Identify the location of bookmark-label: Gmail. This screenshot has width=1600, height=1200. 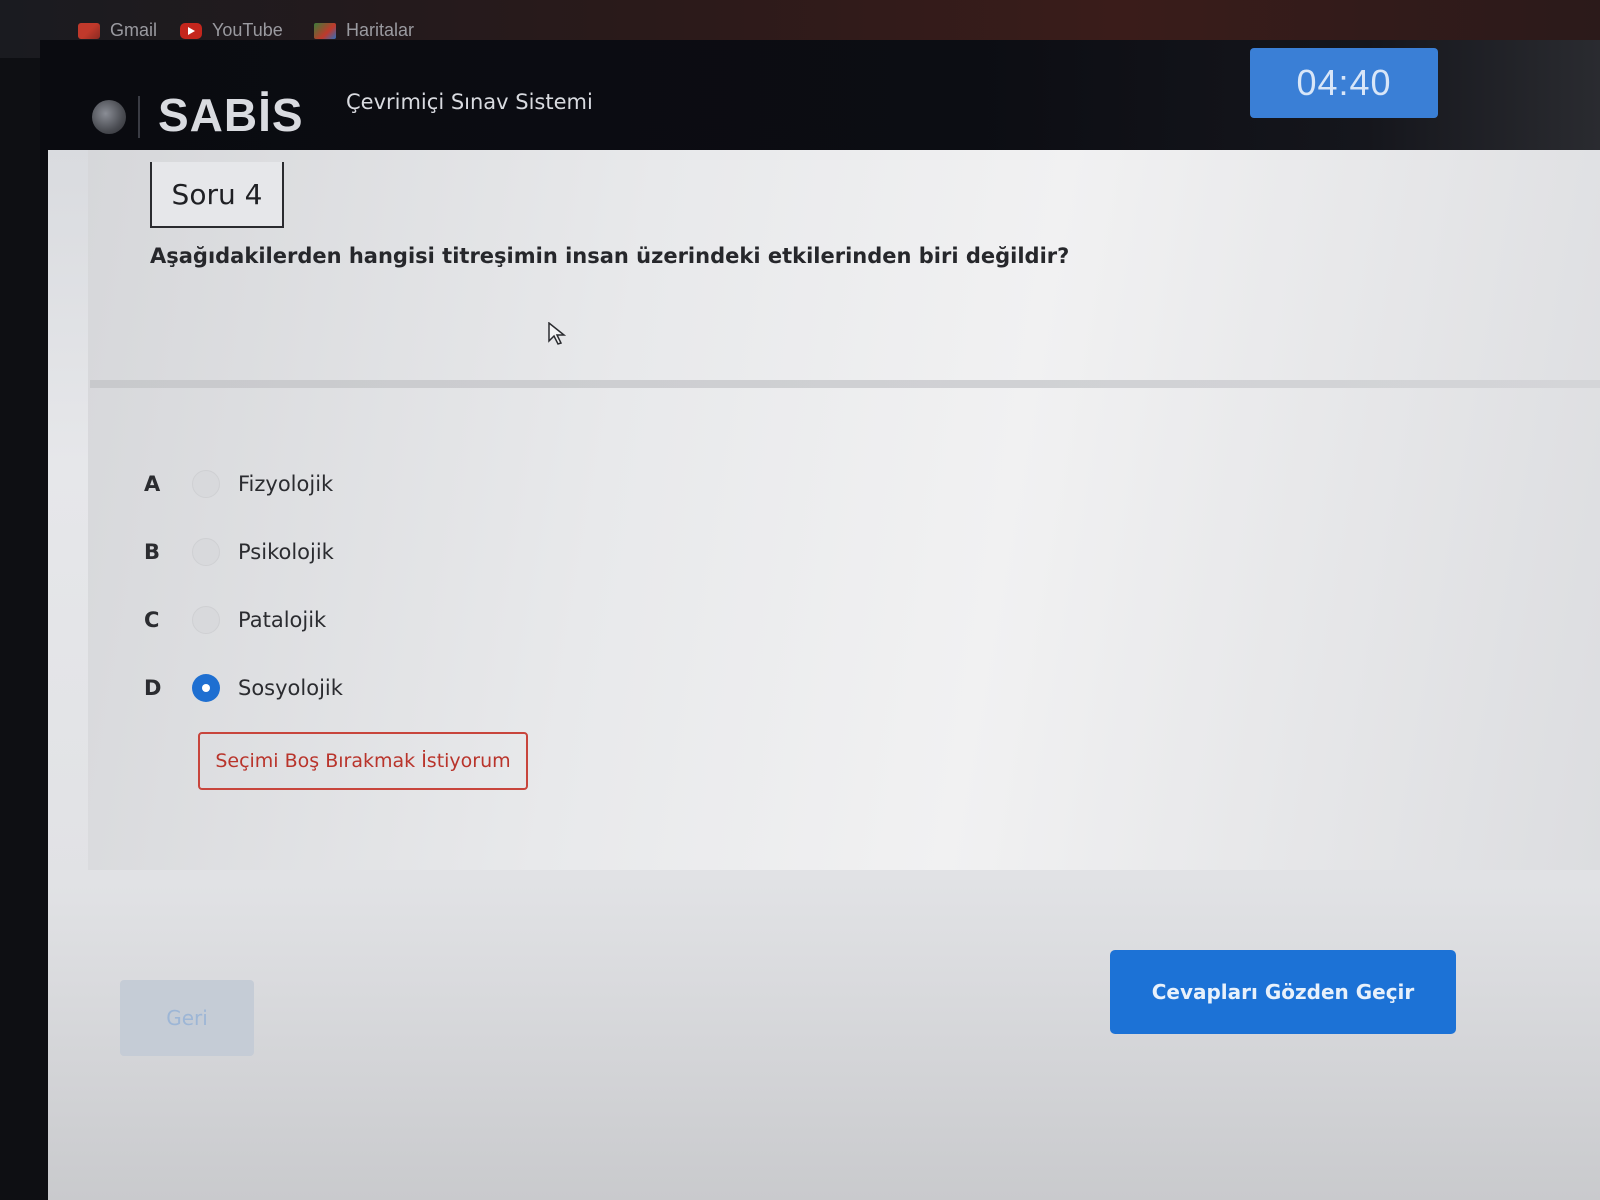
(134, 30).